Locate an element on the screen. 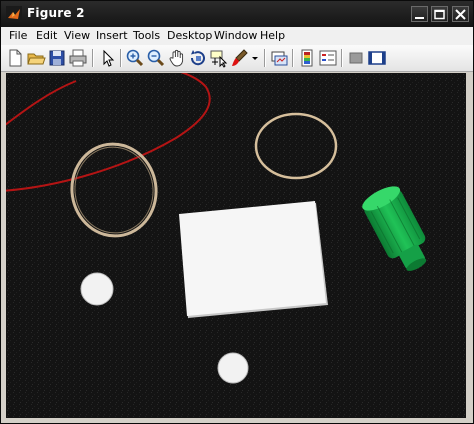 The height and width of the screenshot is (424, 474). menu-tools: Tools is located at coordinates (146, 35).